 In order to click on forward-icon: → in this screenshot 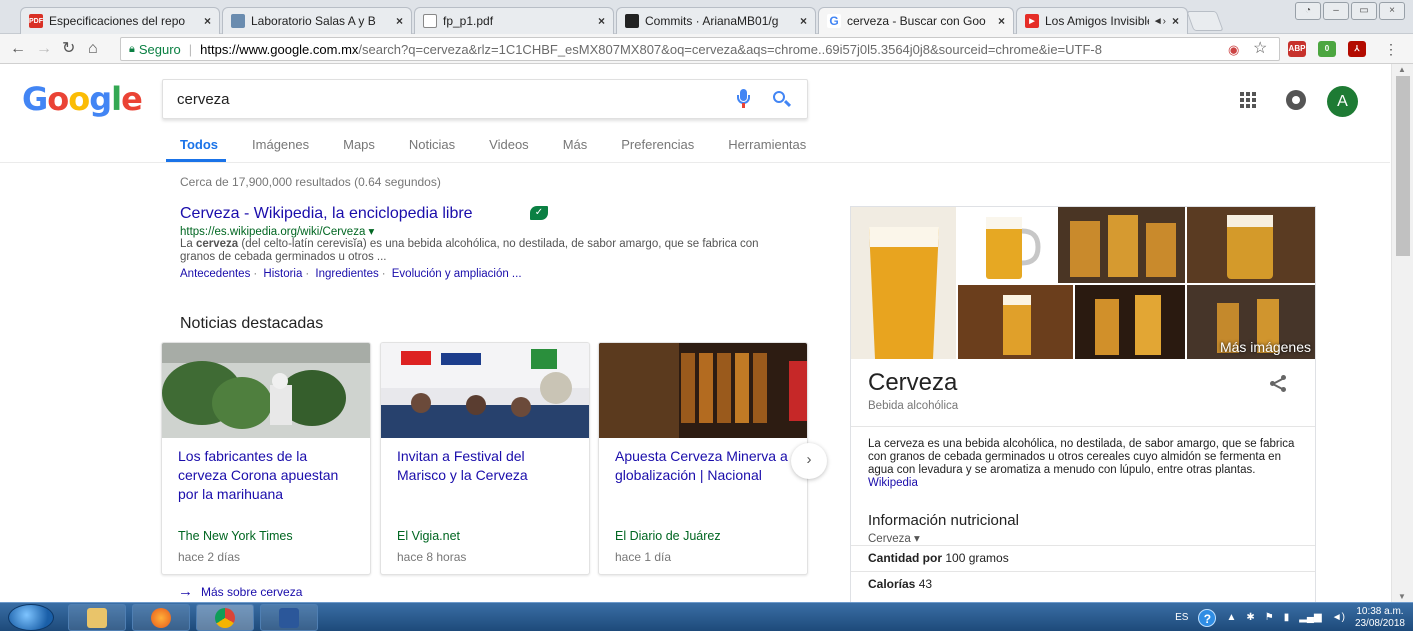, I will do `click(44, 49)`.